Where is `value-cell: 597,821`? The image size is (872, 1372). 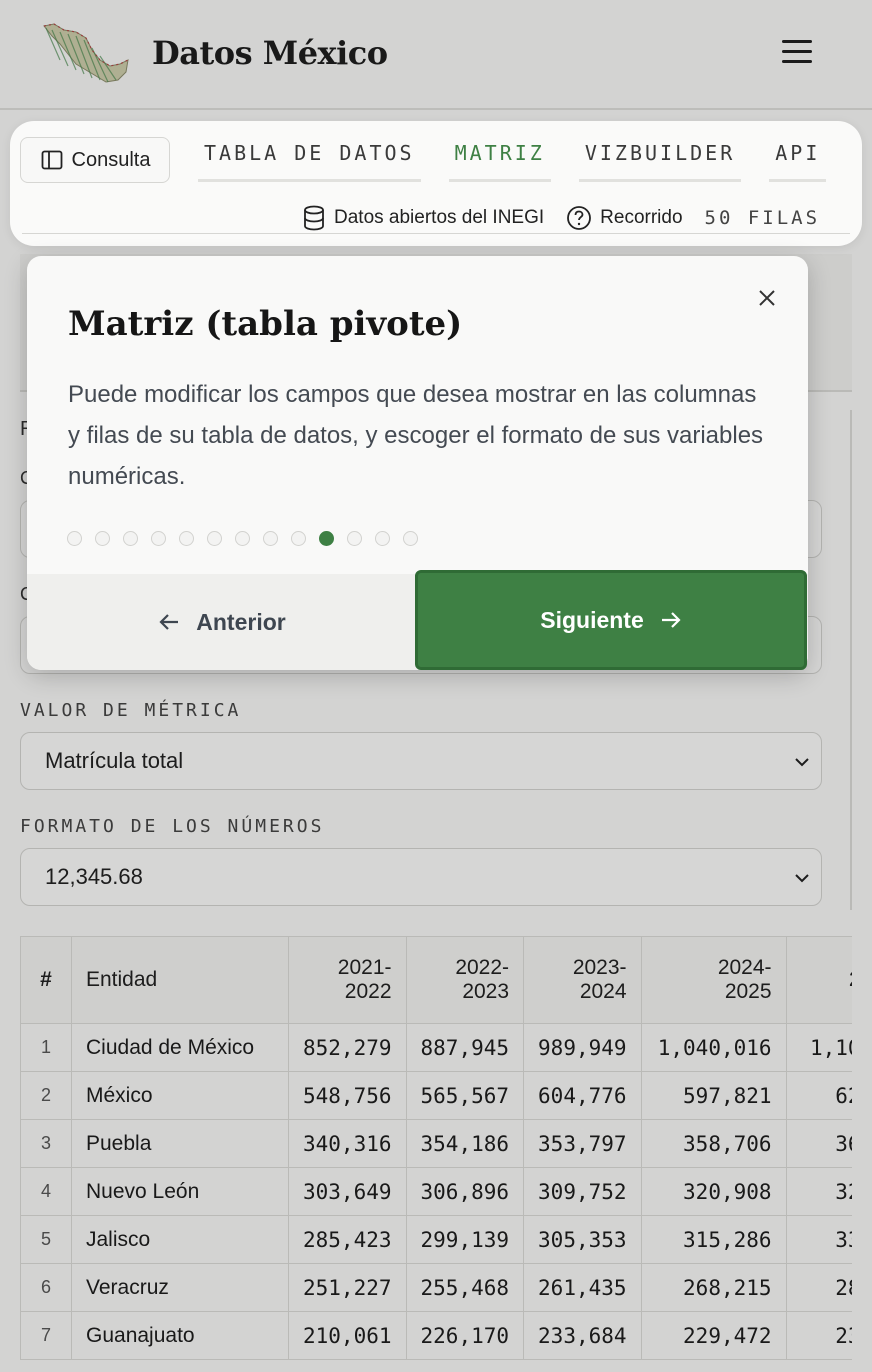 value-cell: 597,821 is located at coordinates (713, 1095).